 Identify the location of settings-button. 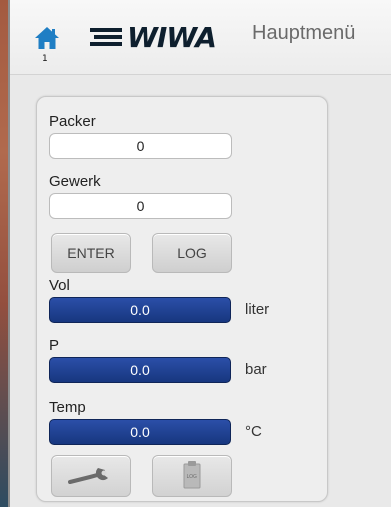
(91, 476).